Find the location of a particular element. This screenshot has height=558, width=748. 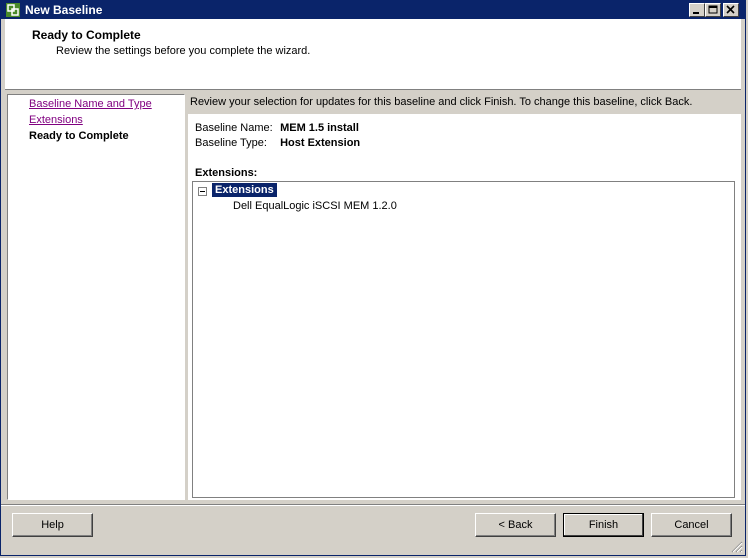

field-baseline-type: Baseline Type: Host Extension is located at coordinates (277, 143).